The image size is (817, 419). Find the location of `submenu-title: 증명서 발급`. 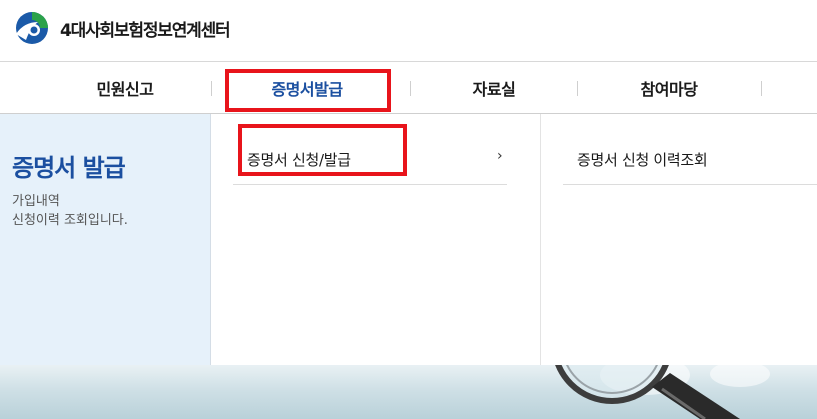

submenu-title: 증명서 발급 is located at coordinates (69, 168).